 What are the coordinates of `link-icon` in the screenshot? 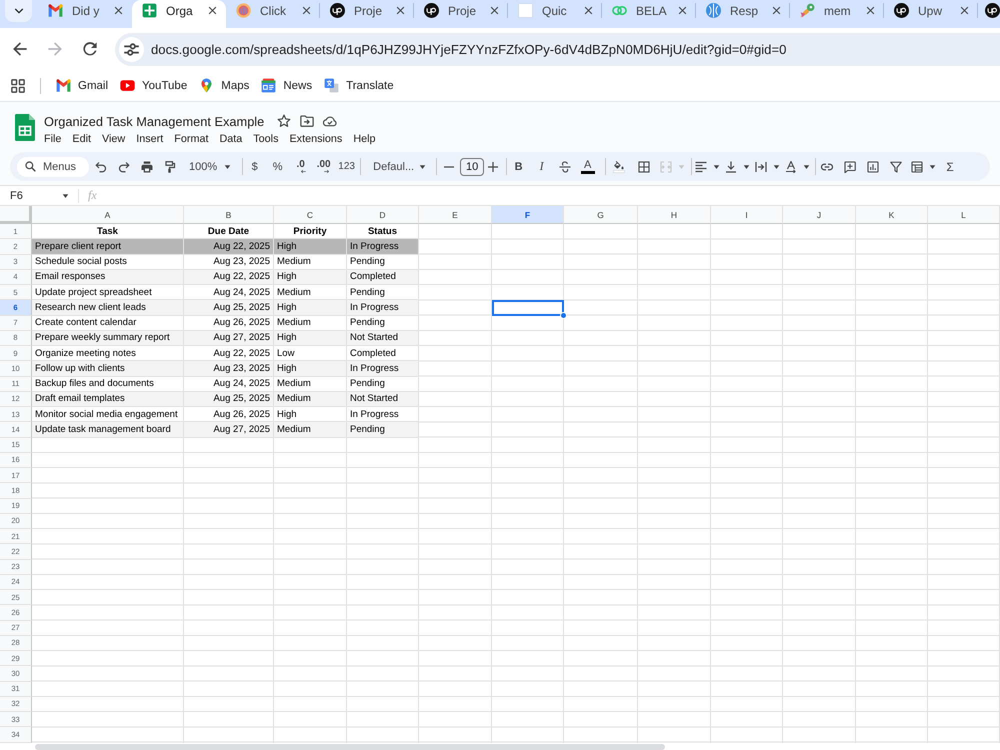 It's located at (827, 166).